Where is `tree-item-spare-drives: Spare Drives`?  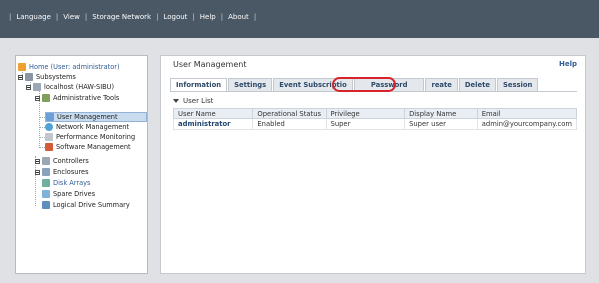 tree-item-spare-drives: Spare Drives is located at coordinates (68, 194).